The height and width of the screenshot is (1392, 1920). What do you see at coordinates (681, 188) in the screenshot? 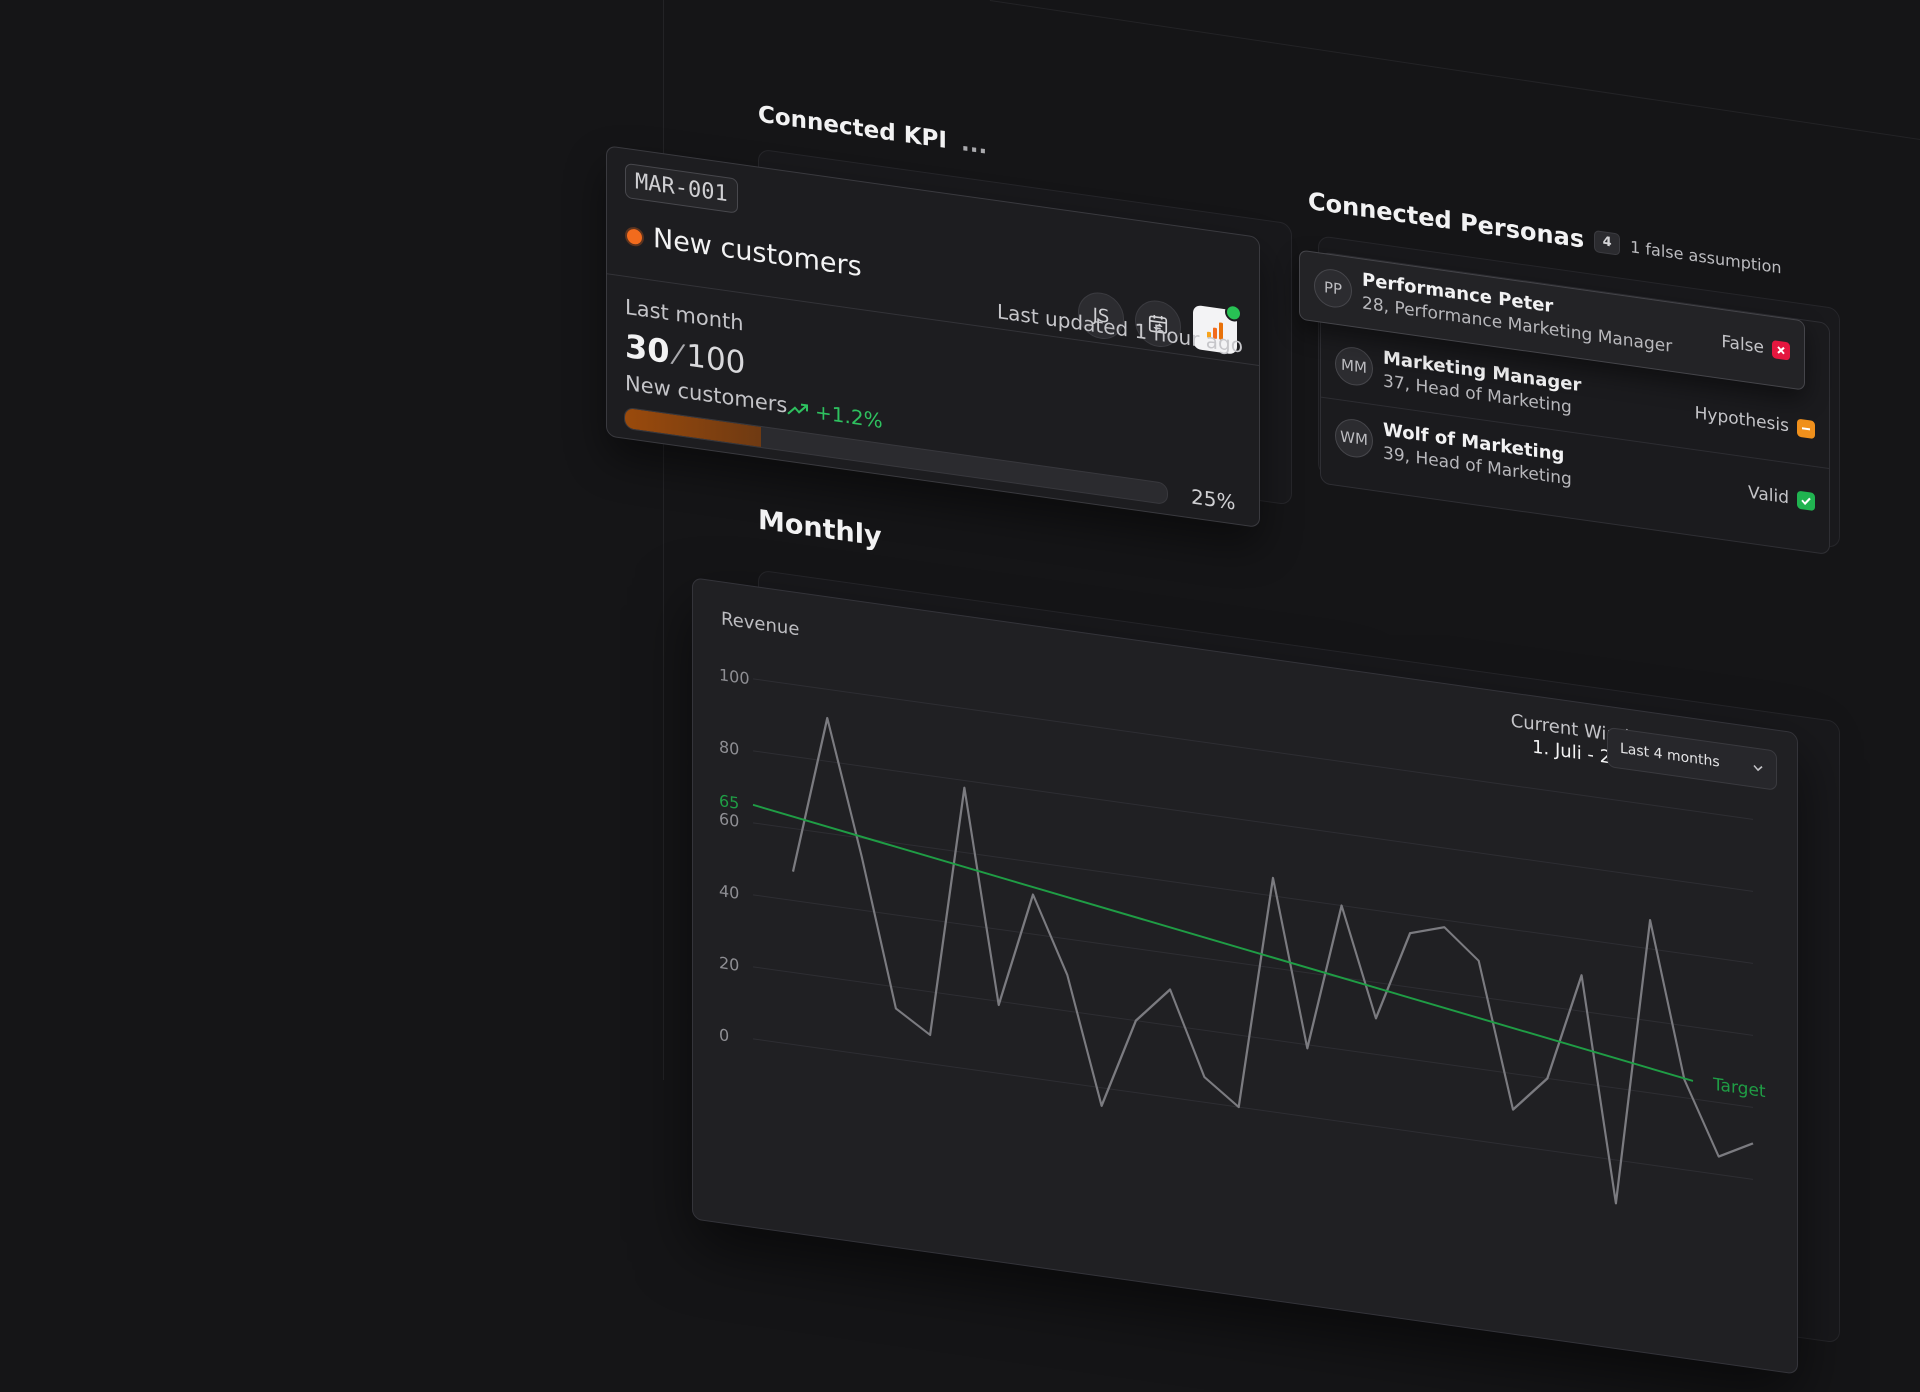
I see `kpi-code-tag: MAR-001` at bounding box center [681, 188].